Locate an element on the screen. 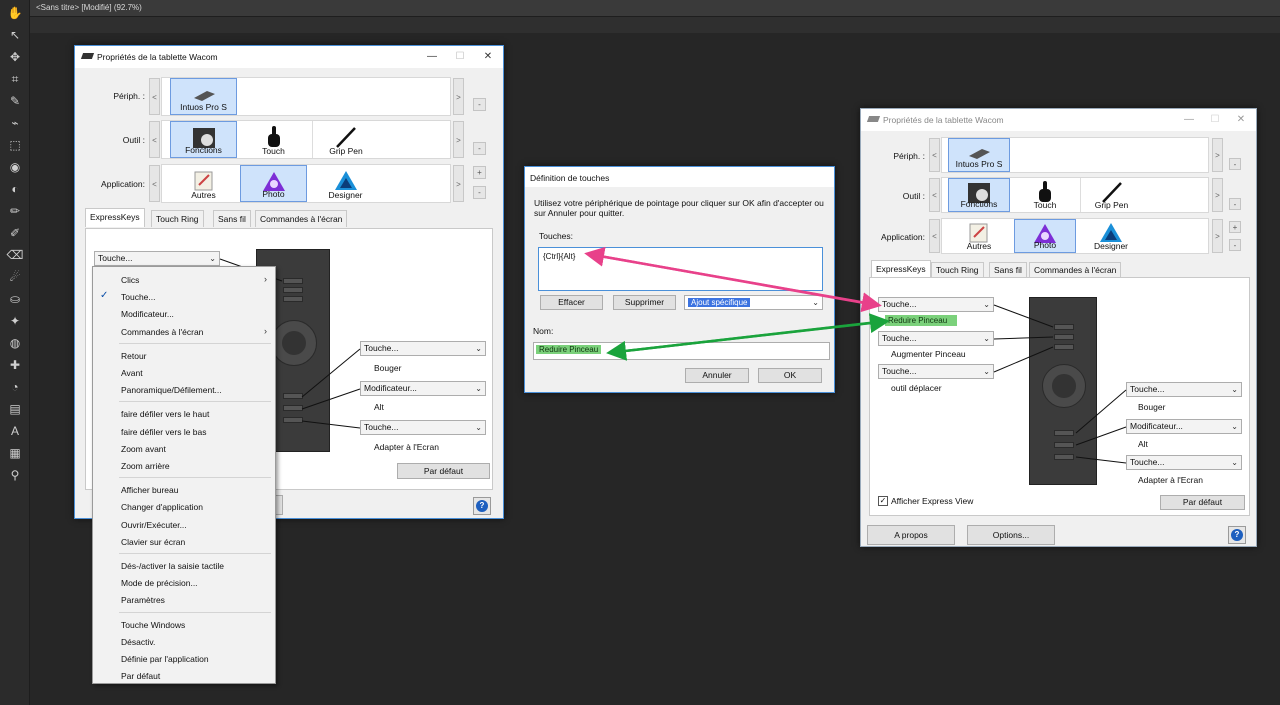 The height and width of the screenshot is (705, 1280). menu-item: Touche... ✓ is located at coordinates (184, 297).